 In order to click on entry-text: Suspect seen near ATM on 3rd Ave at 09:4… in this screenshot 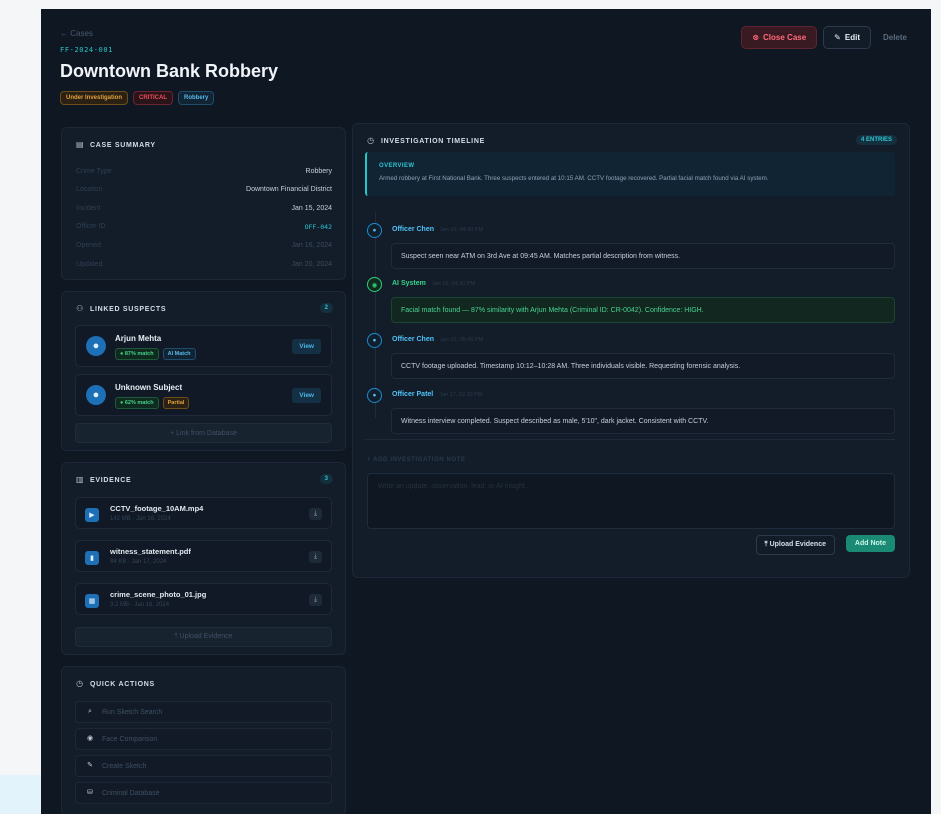, I will do `click(643, 256)`.